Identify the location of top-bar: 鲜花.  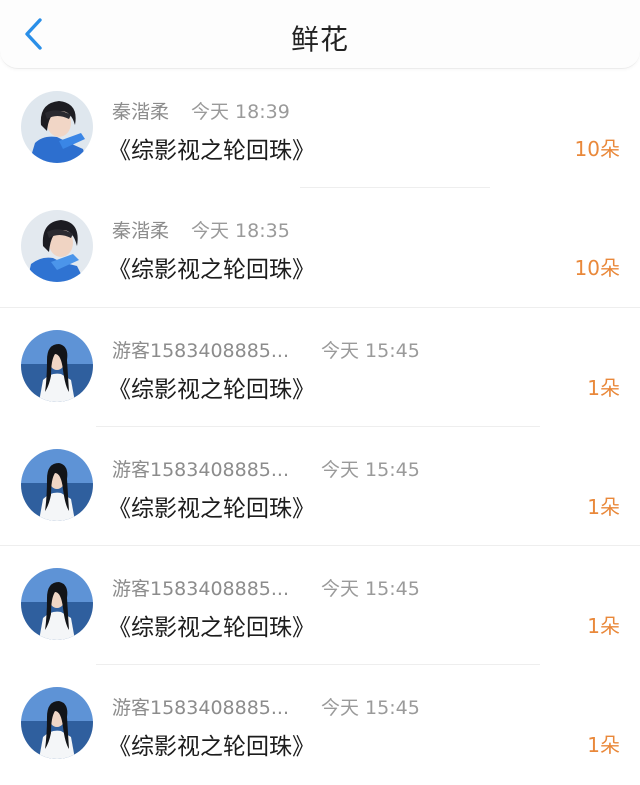
(320, 34).